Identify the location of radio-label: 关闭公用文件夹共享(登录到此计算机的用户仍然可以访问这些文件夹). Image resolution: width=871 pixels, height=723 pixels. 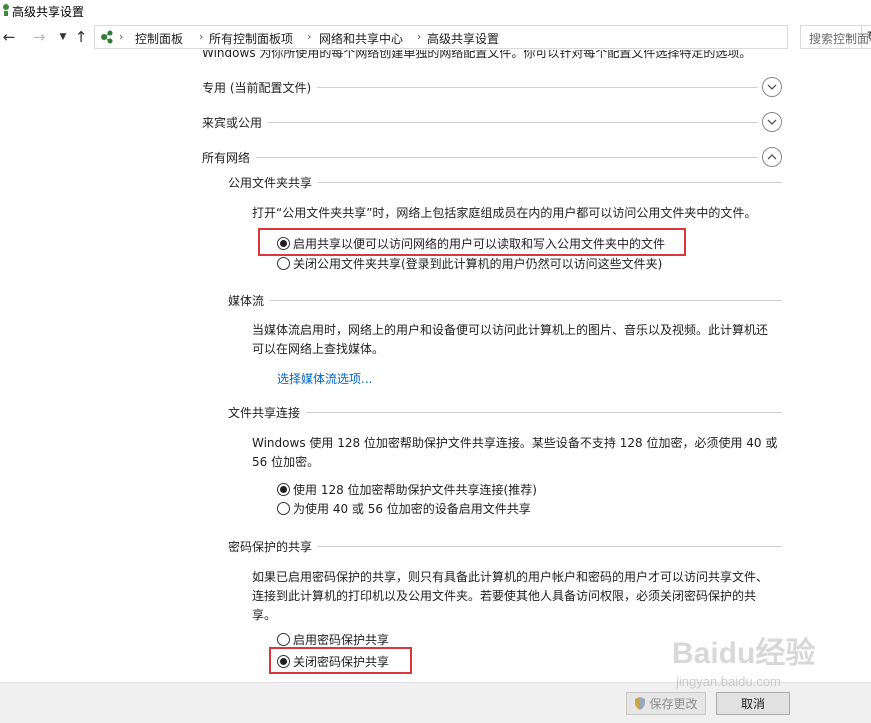
(477, 263).